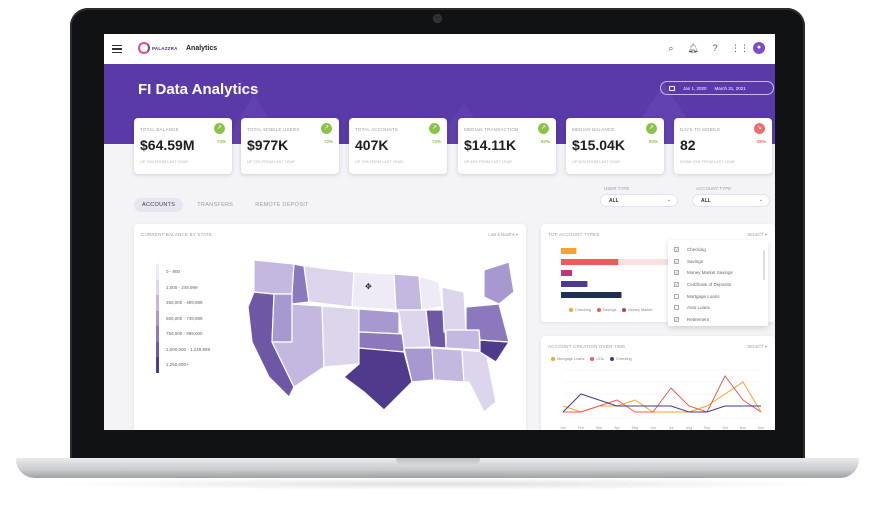 The image size is (875, 508). What do you see at coordinates (610, 310) in the screenshot?
I see `account-types-legend: Checking Savings Money Market` at bounding box center [610, 310].